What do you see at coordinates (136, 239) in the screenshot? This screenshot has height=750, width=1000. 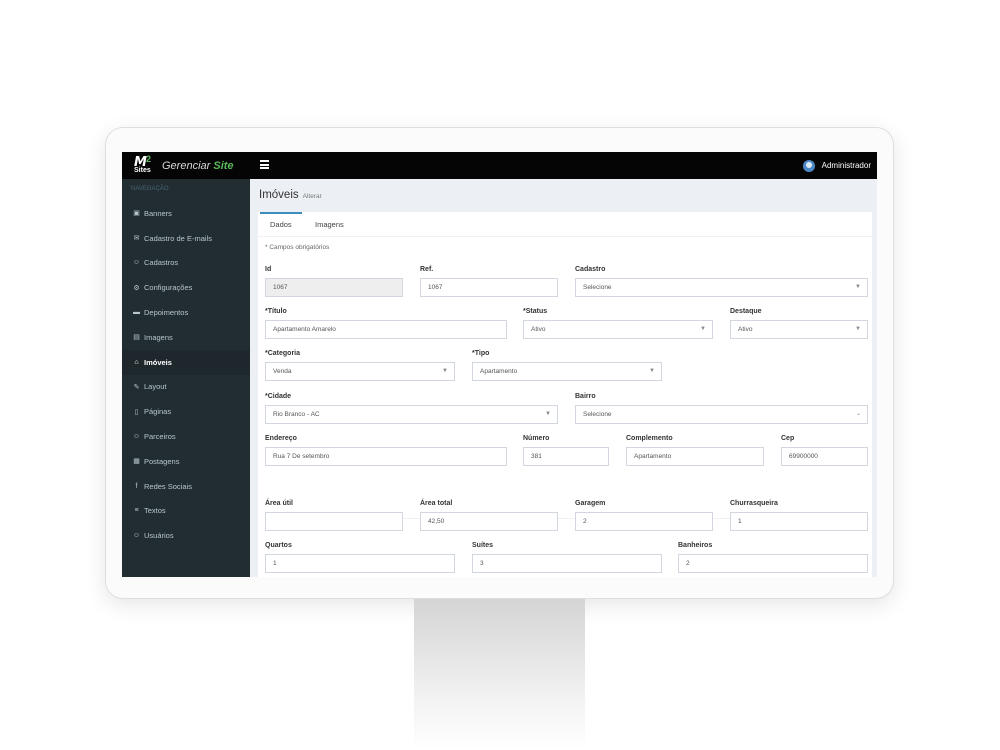 I see `envelope-icon: ✉` at bounding box center [136, 239].